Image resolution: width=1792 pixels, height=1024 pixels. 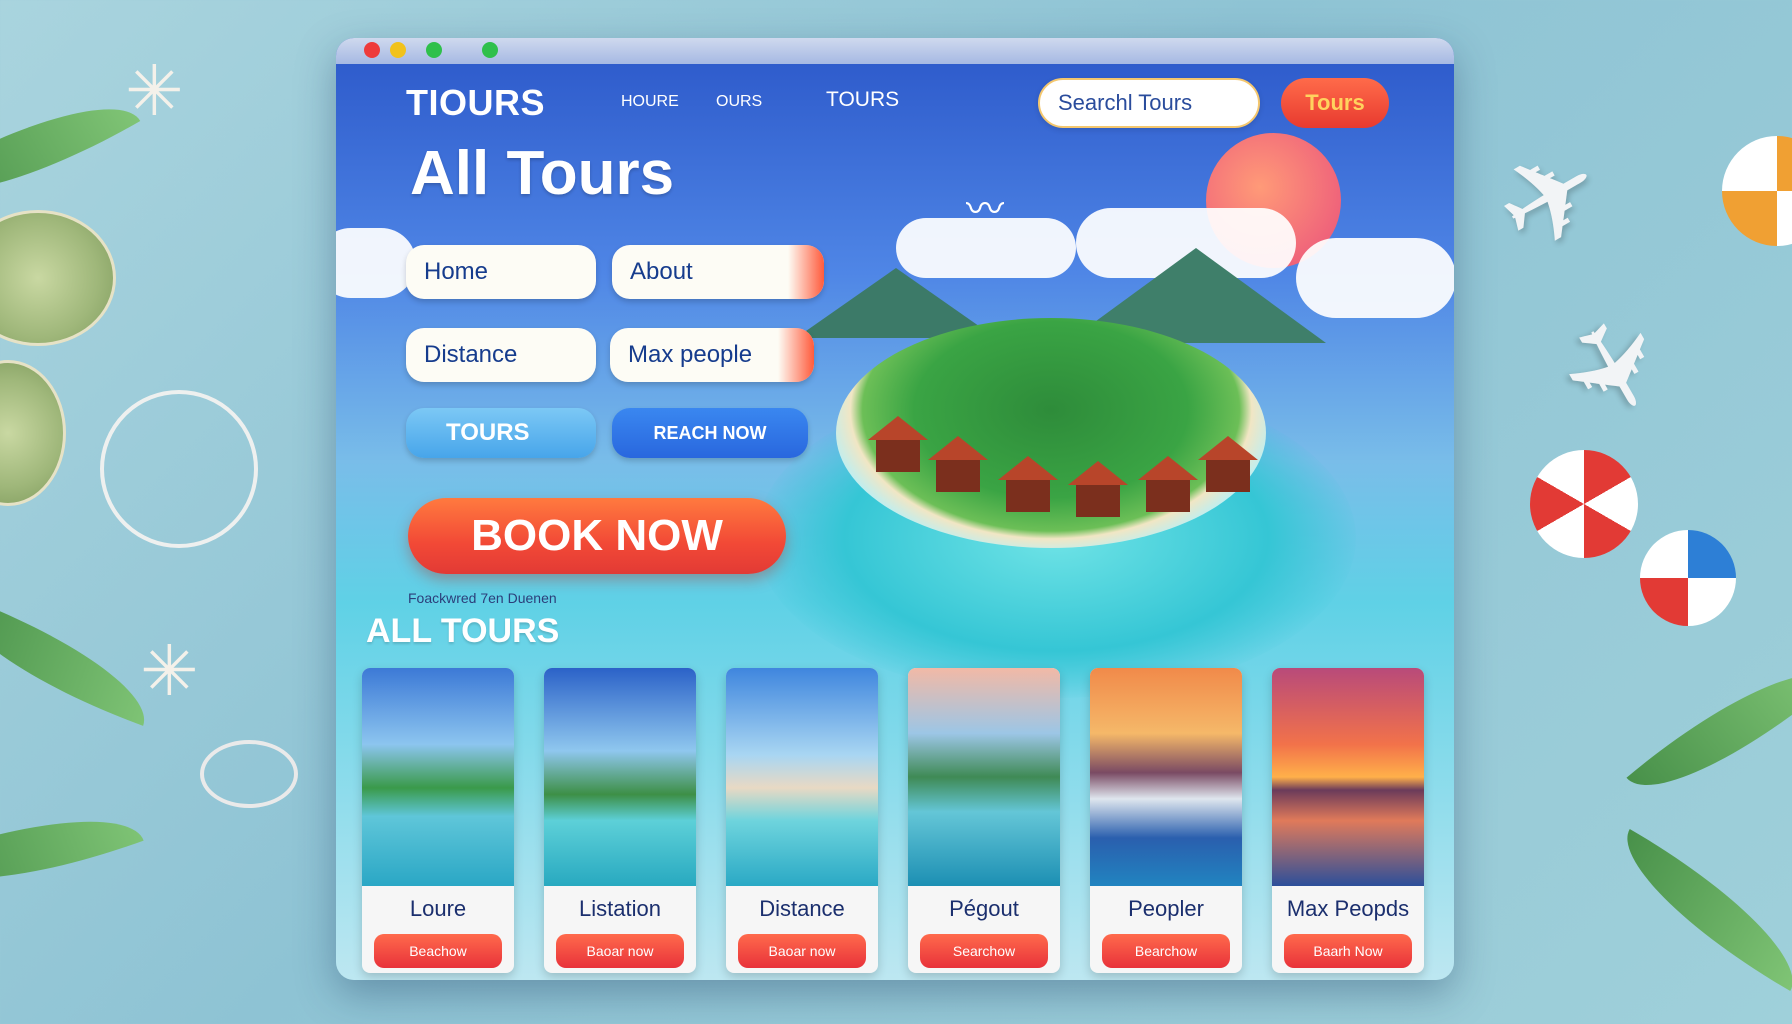 I want to click on tour-card-title: Listation, so click(x=620, y=908).